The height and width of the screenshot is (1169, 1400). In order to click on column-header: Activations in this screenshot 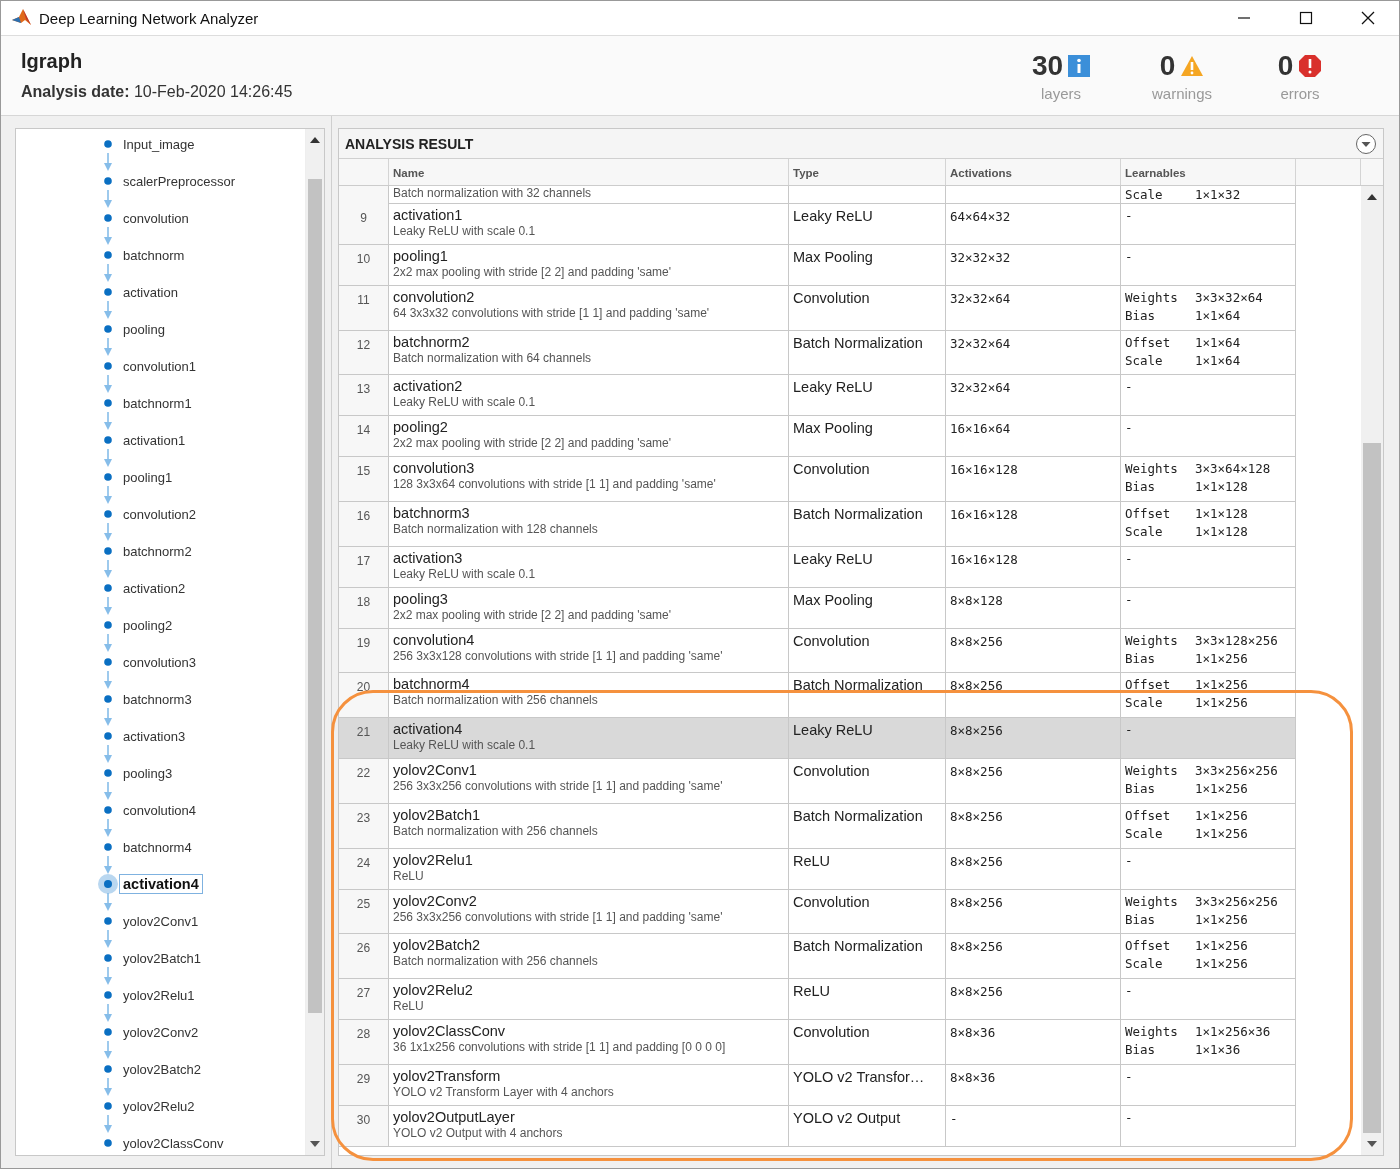, I will do `click(1033, 172)`.